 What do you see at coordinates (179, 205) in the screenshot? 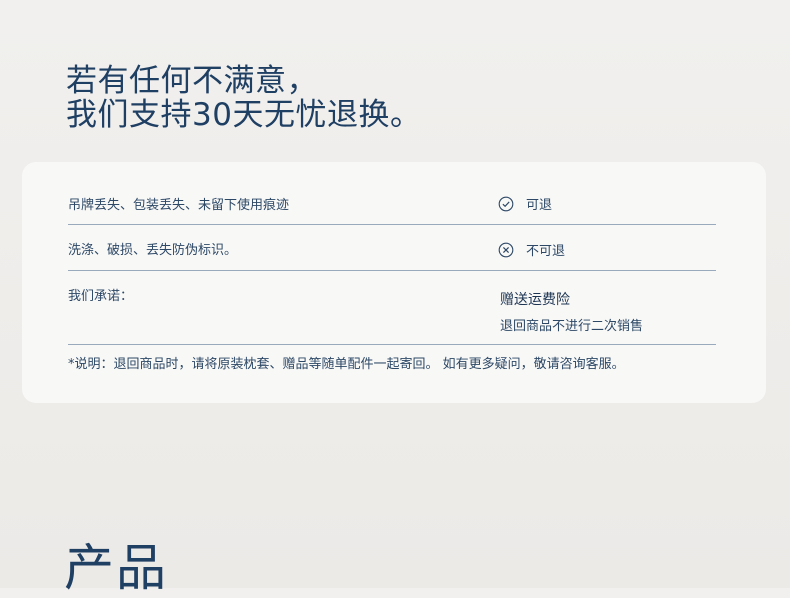
I see `policy-row-label: 吊牌丢失、包装丢失、未留下使用痕迹` at bounding box center [179, 205].